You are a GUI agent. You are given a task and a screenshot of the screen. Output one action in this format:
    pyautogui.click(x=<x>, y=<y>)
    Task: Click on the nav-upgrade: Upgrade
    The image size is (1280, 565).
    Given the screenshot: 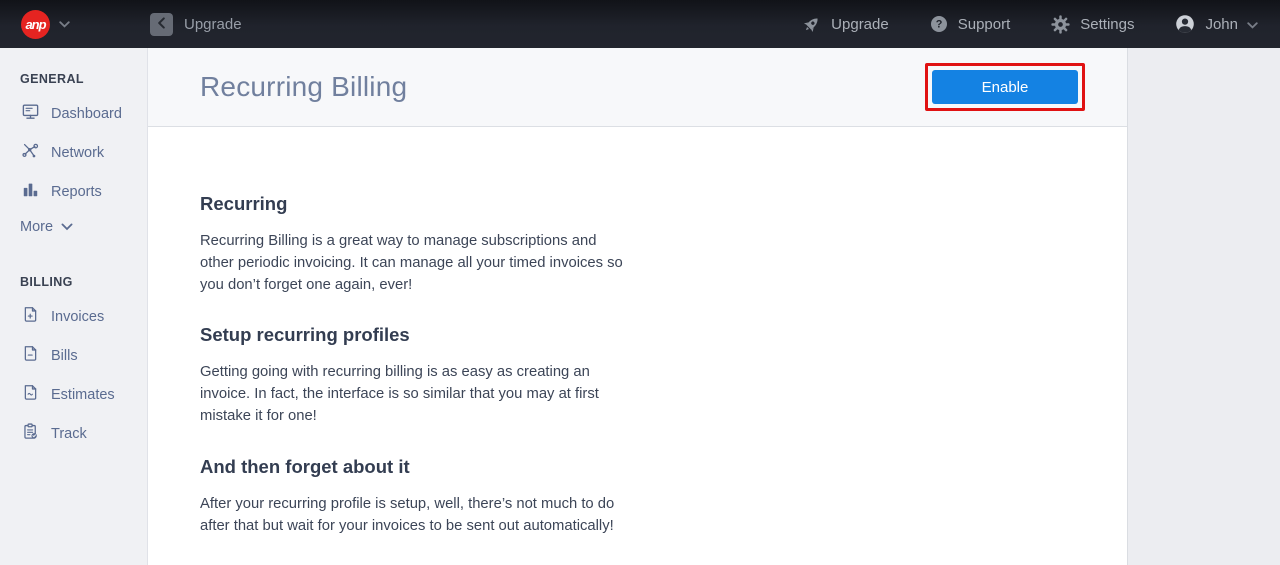 What is the action you would take?
    pyautogui.click(x=845, y=24)
    